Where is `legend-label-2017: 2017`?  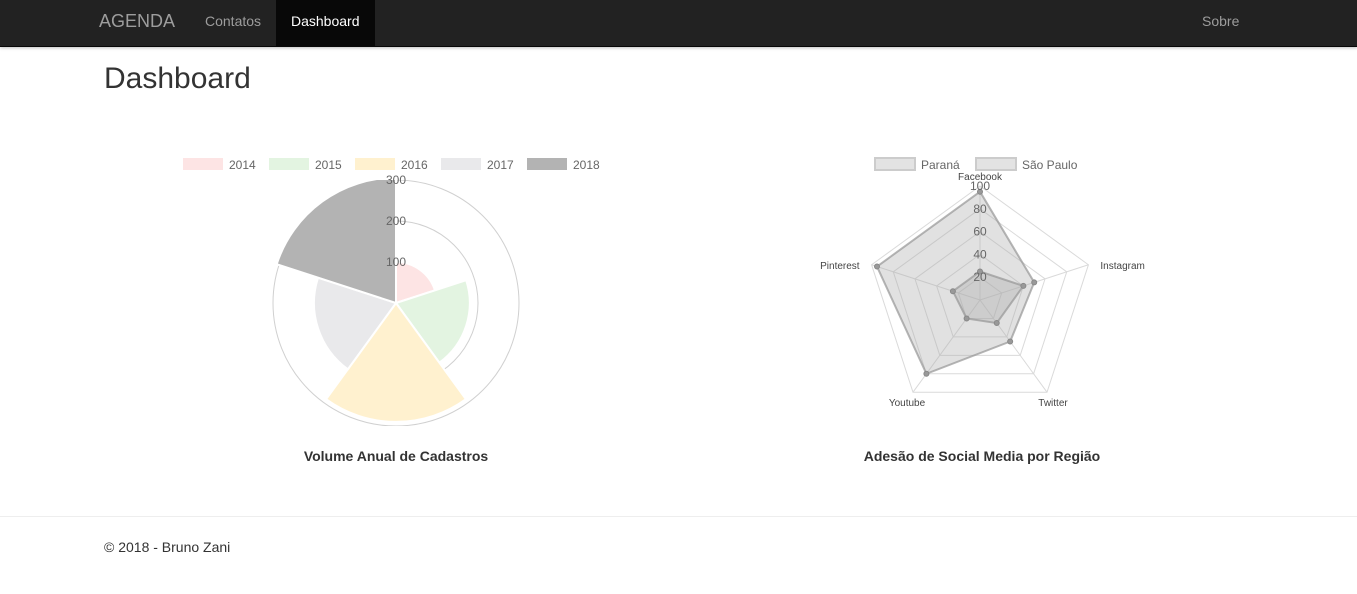 legend-label-2017: 2017 is located at coordinates (500, 165).